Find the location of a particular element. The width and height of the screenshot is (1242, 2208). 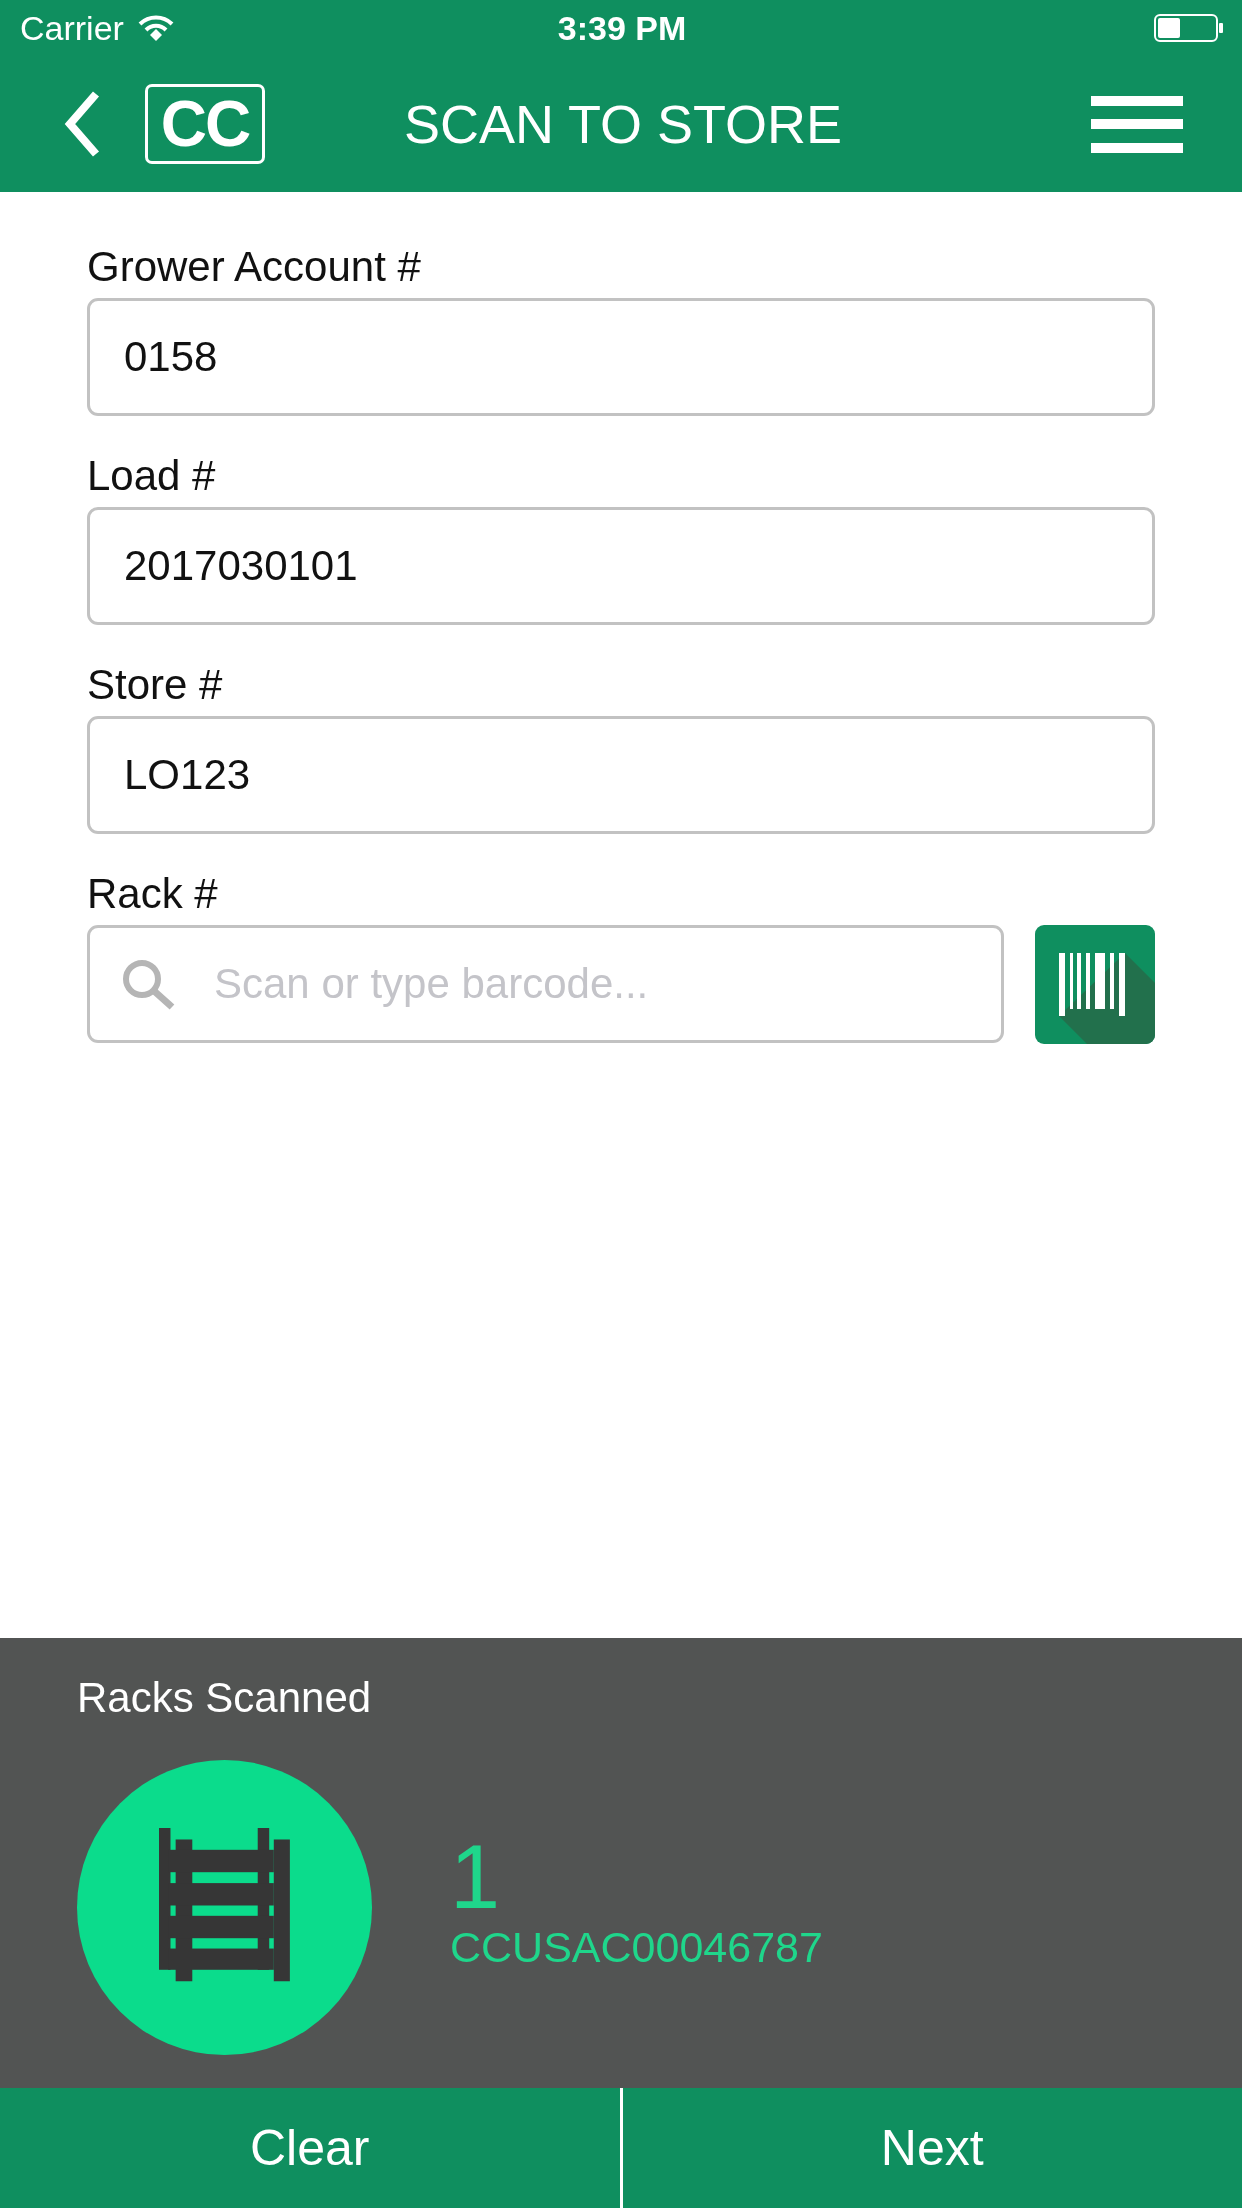

carrier-name: Carrier is located at coordinates (72, 28).